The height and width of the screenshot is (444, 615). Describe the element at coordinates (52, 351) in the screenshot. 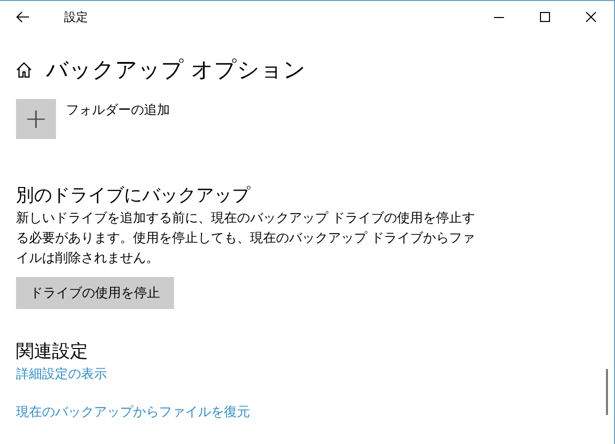

I see `section-heading: 関連設定` at that location.